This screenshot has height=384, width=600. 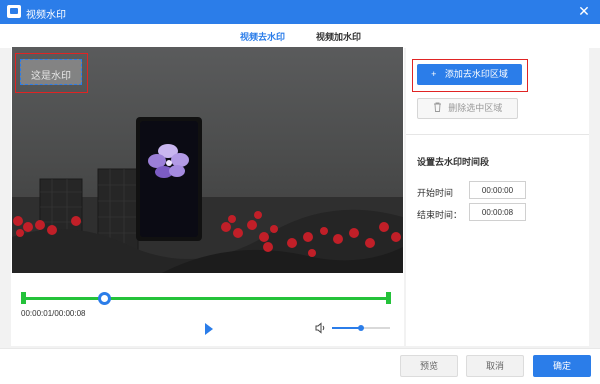 What do you see at coordinates (210, 329) in the screenshot?
I see `play-icon` at bounding box center [210, 329].